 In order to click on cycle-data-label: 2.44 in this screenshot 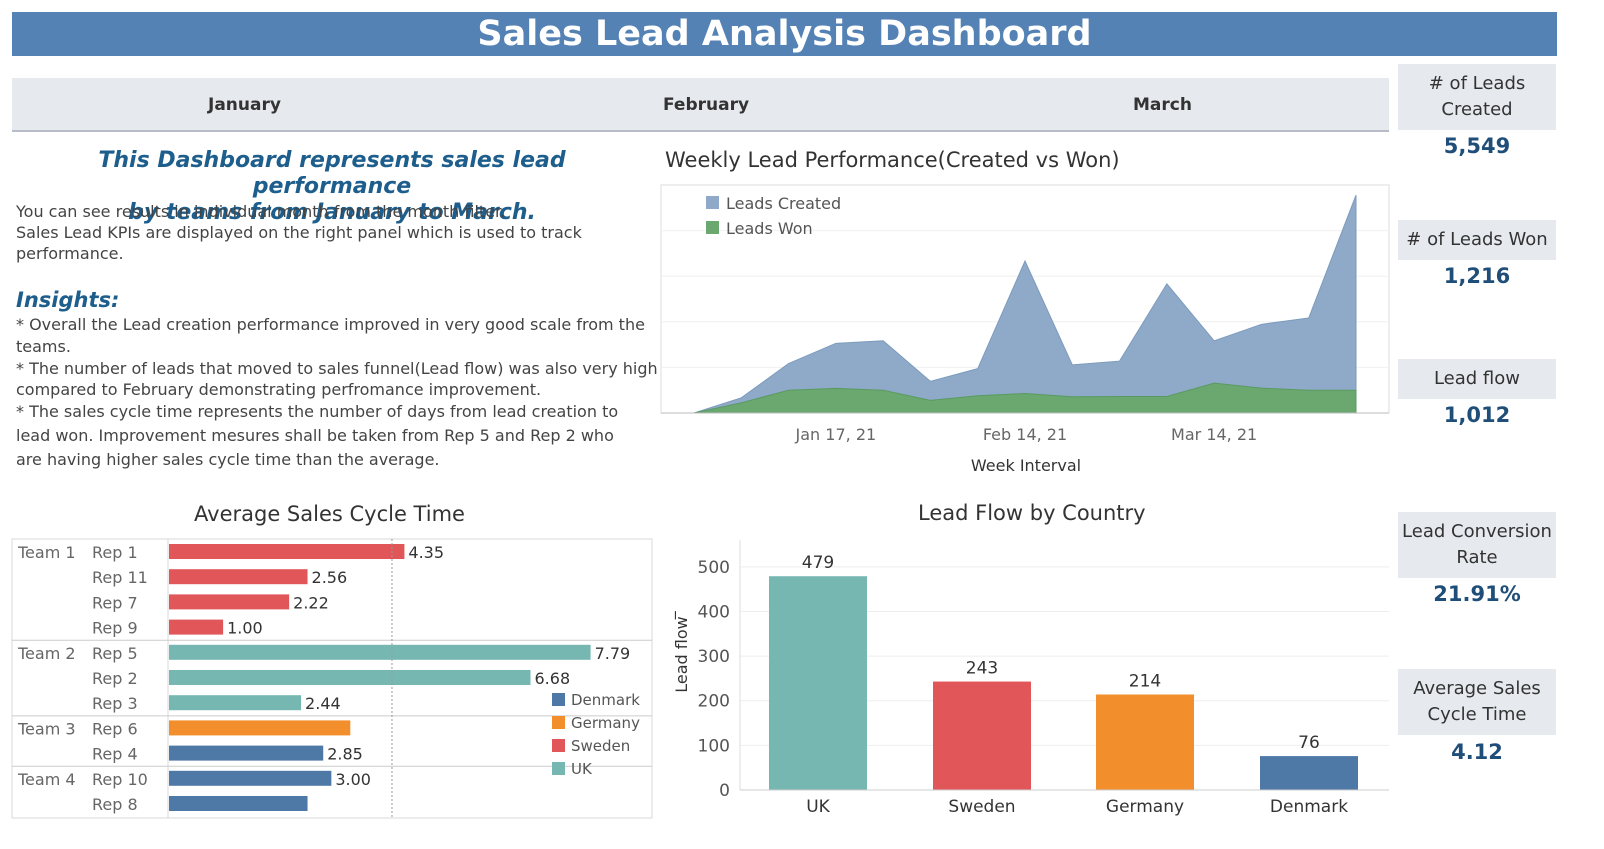, I will do `click(323, 703)`.